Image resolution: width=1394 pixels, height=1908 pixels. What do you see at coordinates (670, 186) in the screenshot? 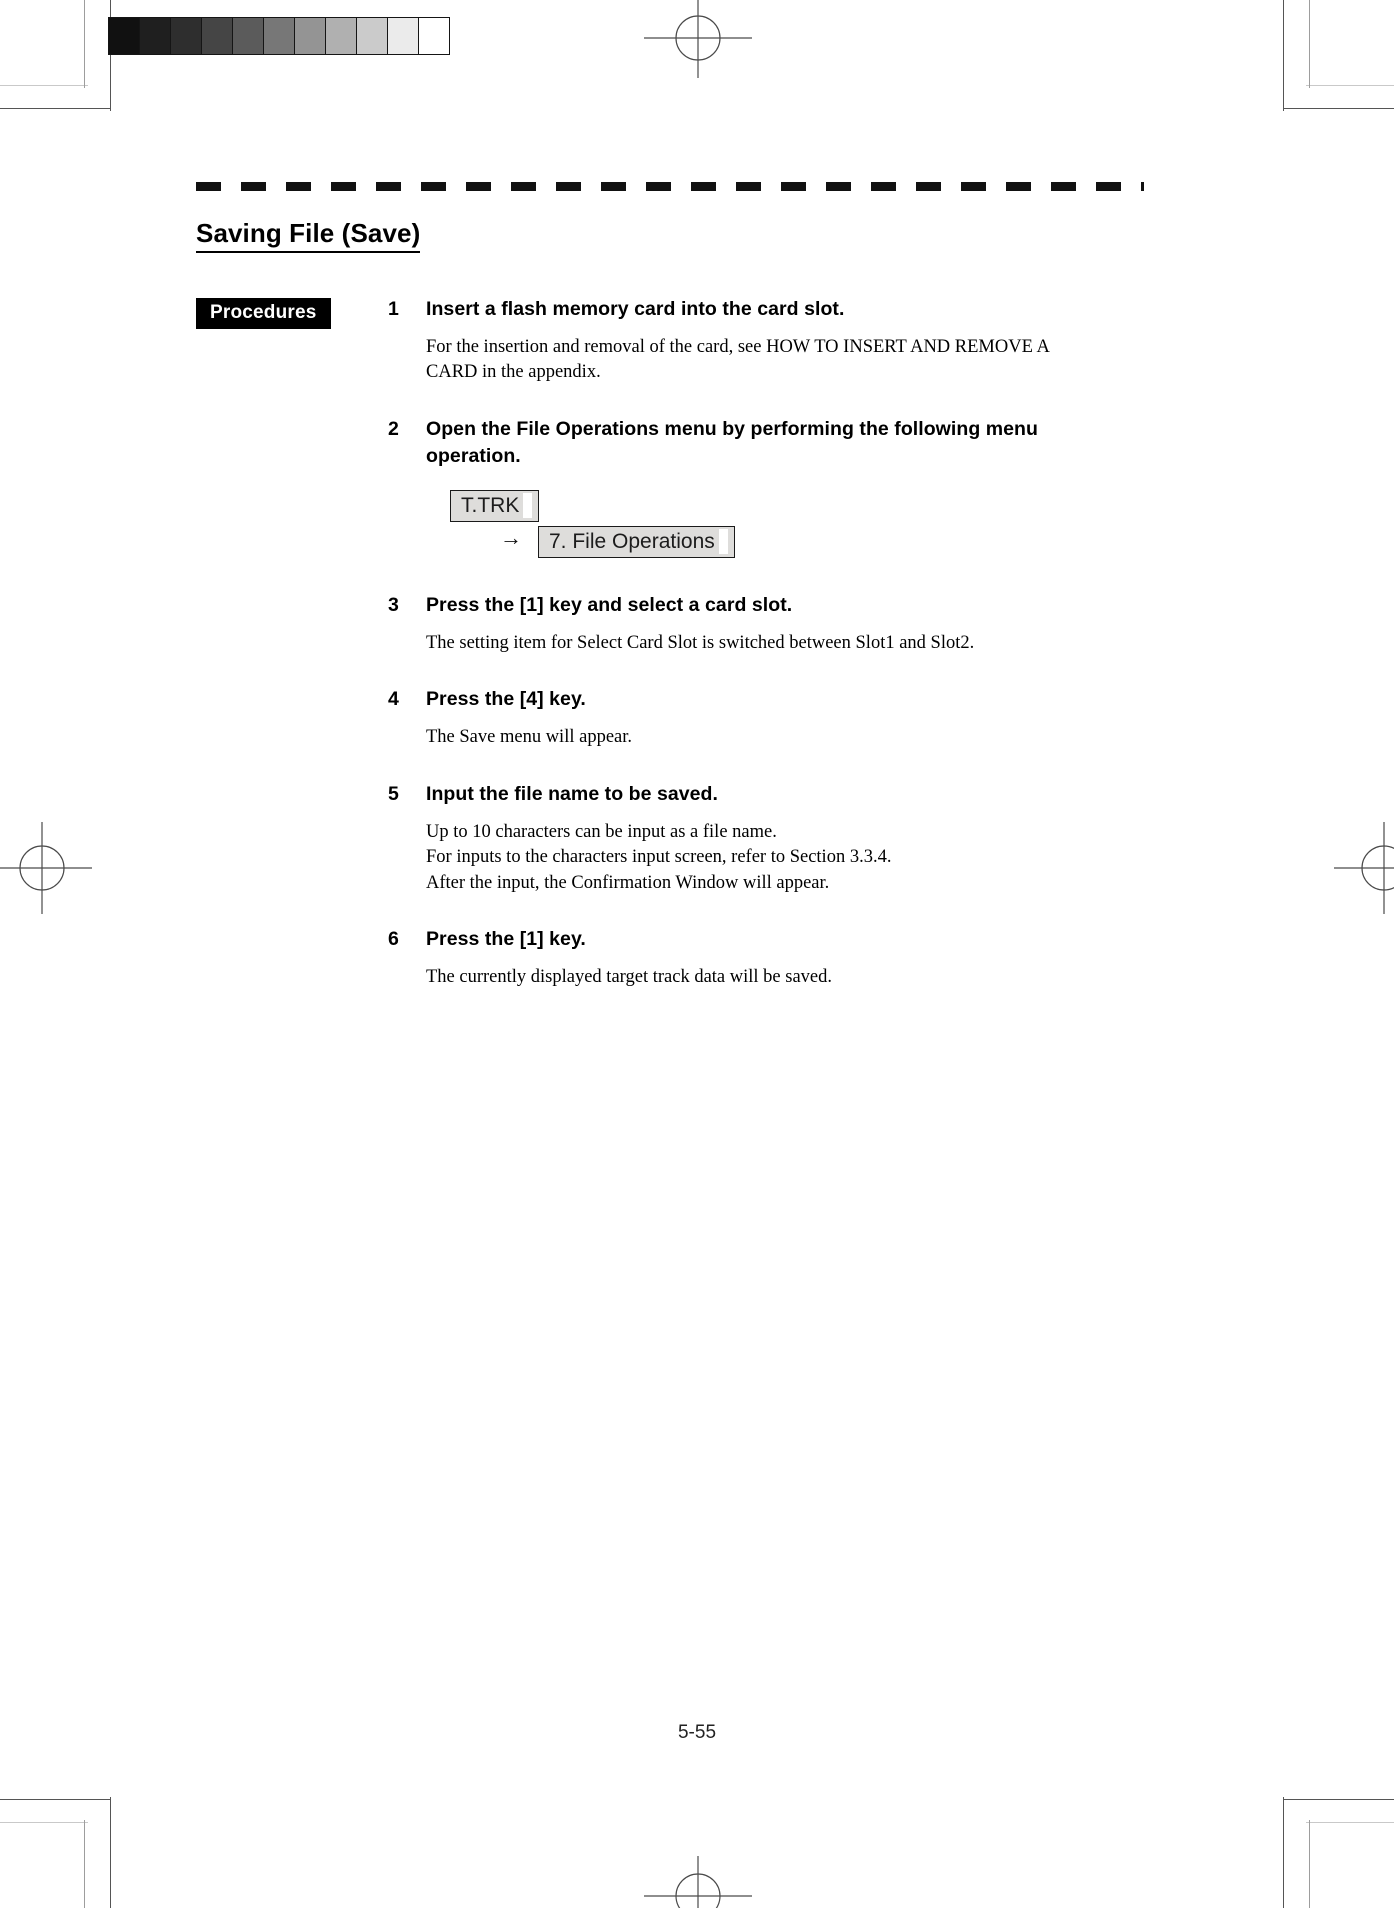
I see `dashed-separator-rule` at bounding box center [670, 186].